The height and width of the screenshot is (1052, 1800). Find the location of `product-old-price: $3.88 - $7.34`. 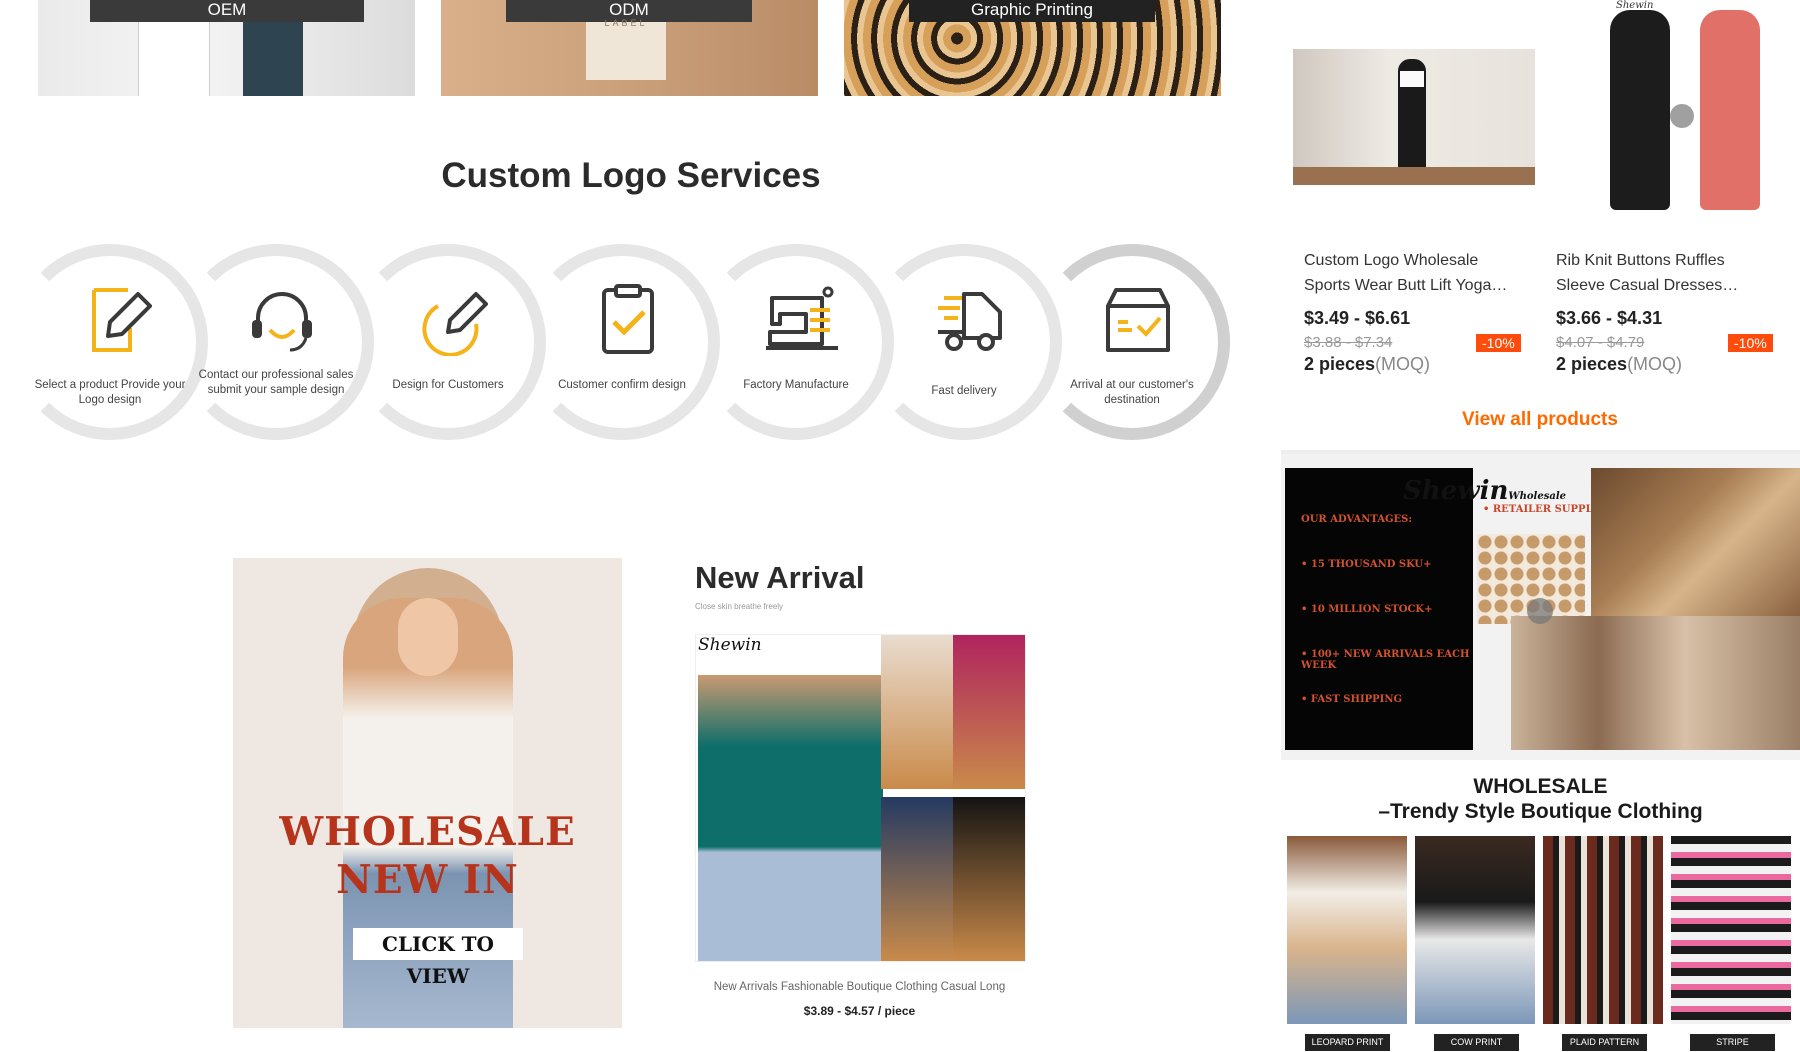

product-old-price: $3.88 - $7.34 is located at coordinates (1348, 342).